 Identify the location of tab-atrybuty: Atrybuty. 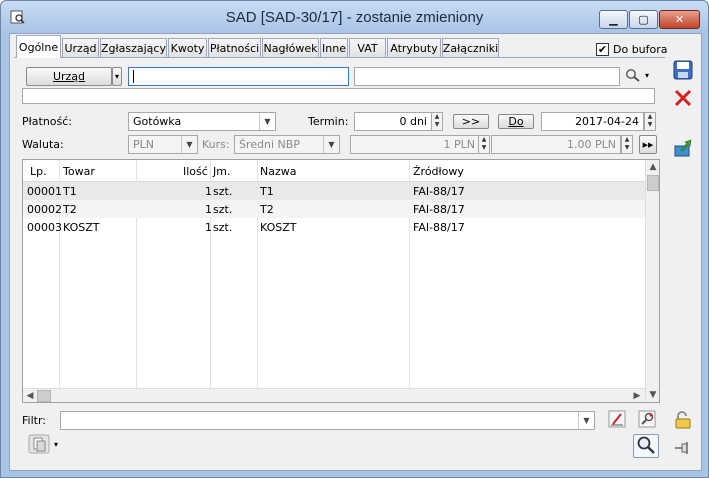
(414, 47).